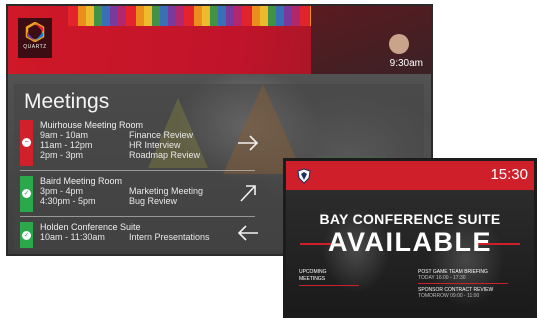 This screenshot has width=537, height=318. I want to click on slot-title: Finance Review, so click(161, 135).